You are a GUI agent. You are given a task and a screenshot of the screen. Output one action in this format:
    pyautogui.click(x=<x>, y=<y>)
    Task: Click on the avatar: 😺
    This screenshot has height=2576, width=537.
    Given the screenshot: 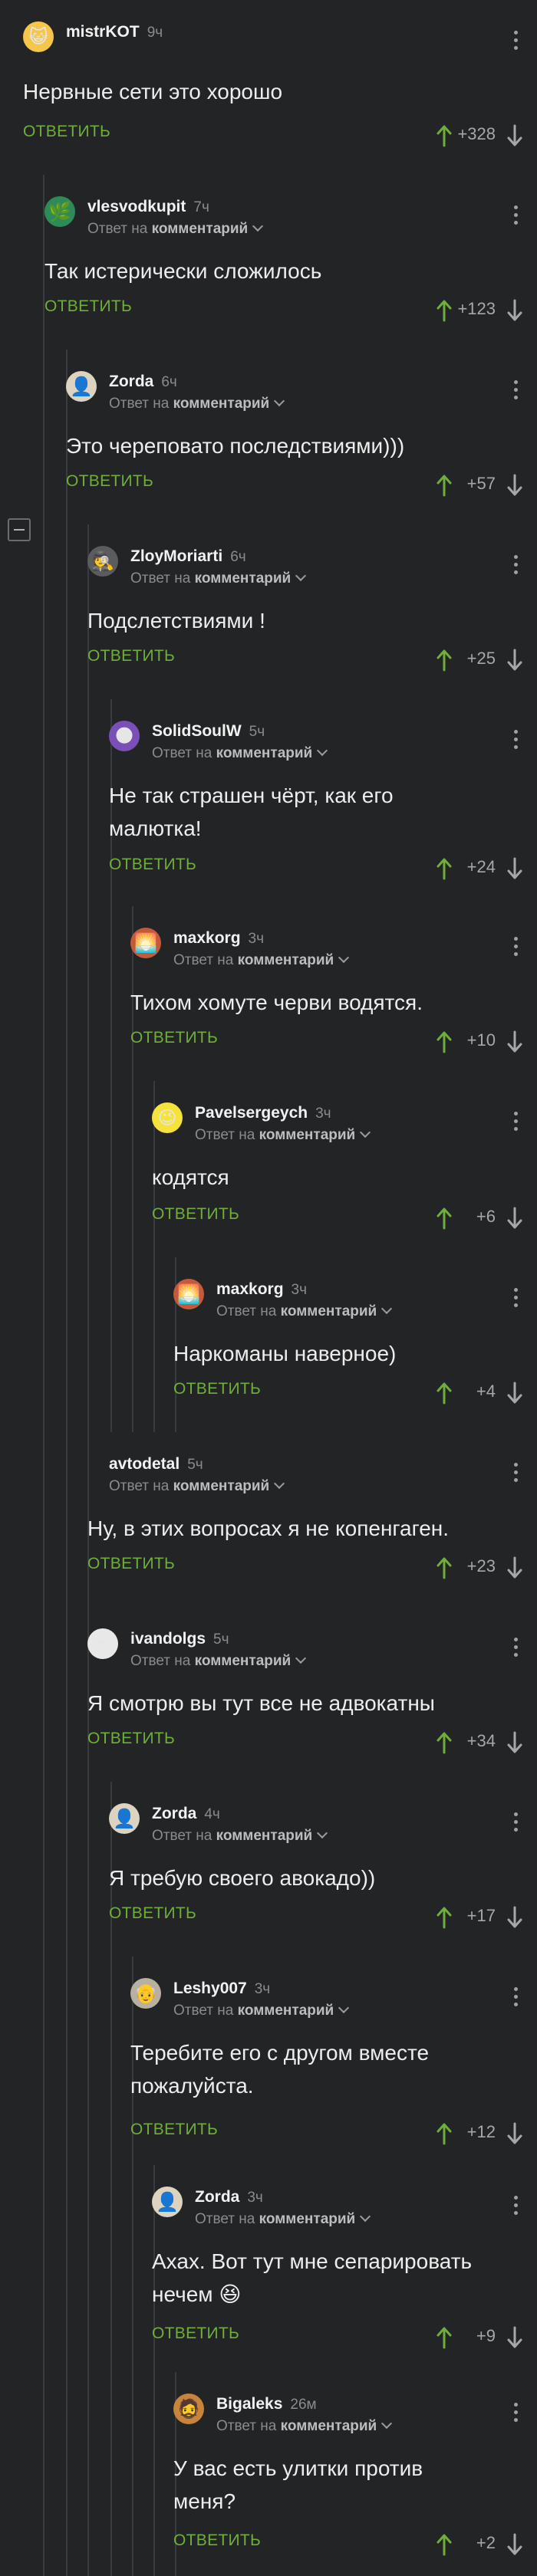 What is the action you would take?
    pyautogui.click(x=38, y=36)
    